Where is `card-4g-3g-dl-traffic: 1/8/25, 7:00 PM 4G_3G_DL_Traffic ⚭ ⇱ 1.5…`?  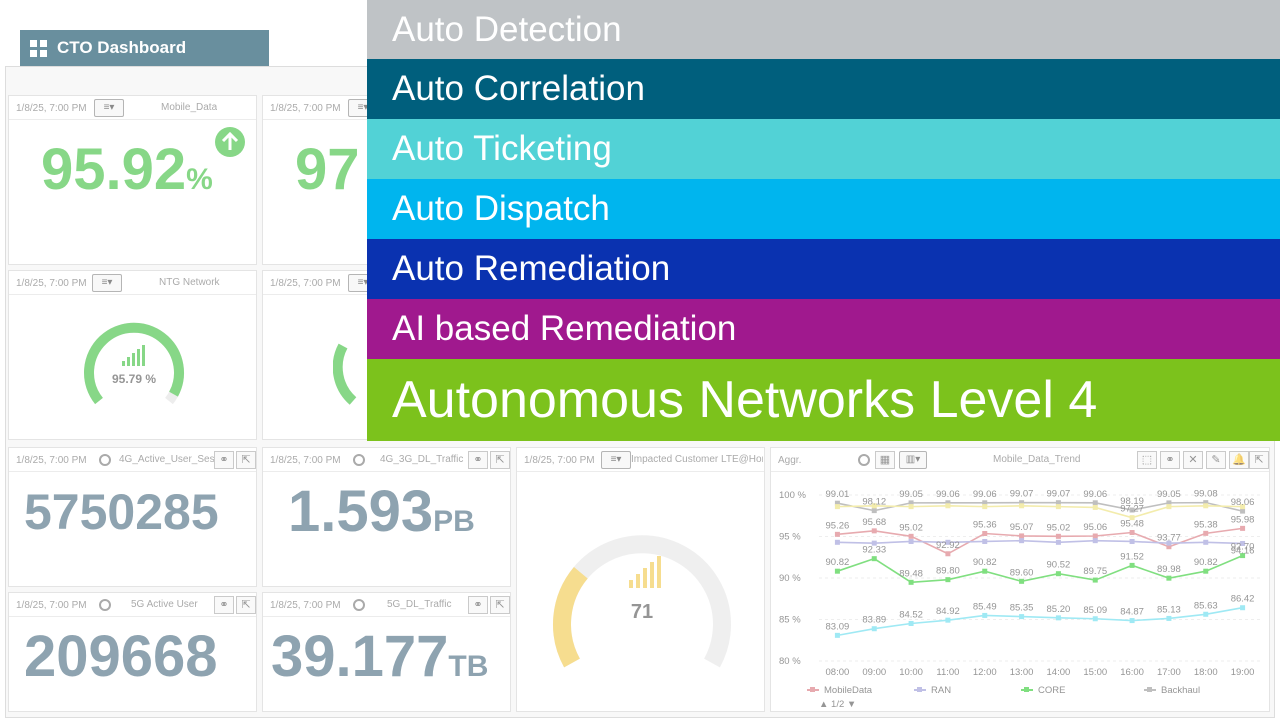
card-4g-3g-dl-traffic: 1/8/25, 7:00 PM 4G_3G_DL_Traffic ⚭ ⇱ 1.5… is located at coordinates (386, 517).